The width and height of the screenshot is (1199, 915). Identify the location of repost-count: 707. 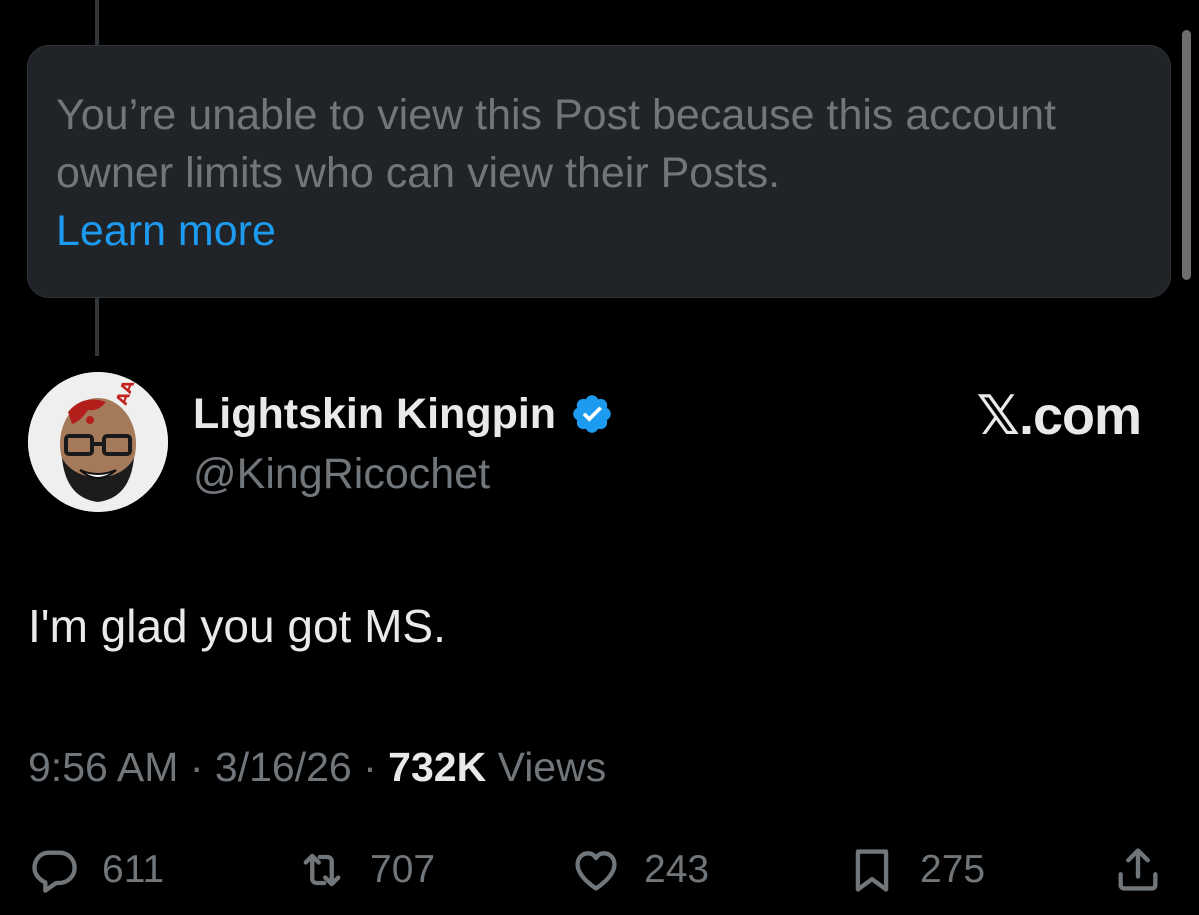
(403, 869).